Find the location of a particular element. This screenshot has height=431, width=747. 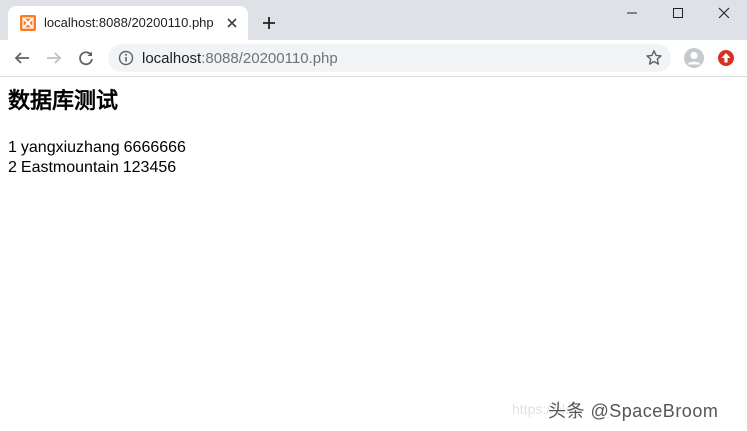

record-id: 2 is located at coordinates (12, 167).